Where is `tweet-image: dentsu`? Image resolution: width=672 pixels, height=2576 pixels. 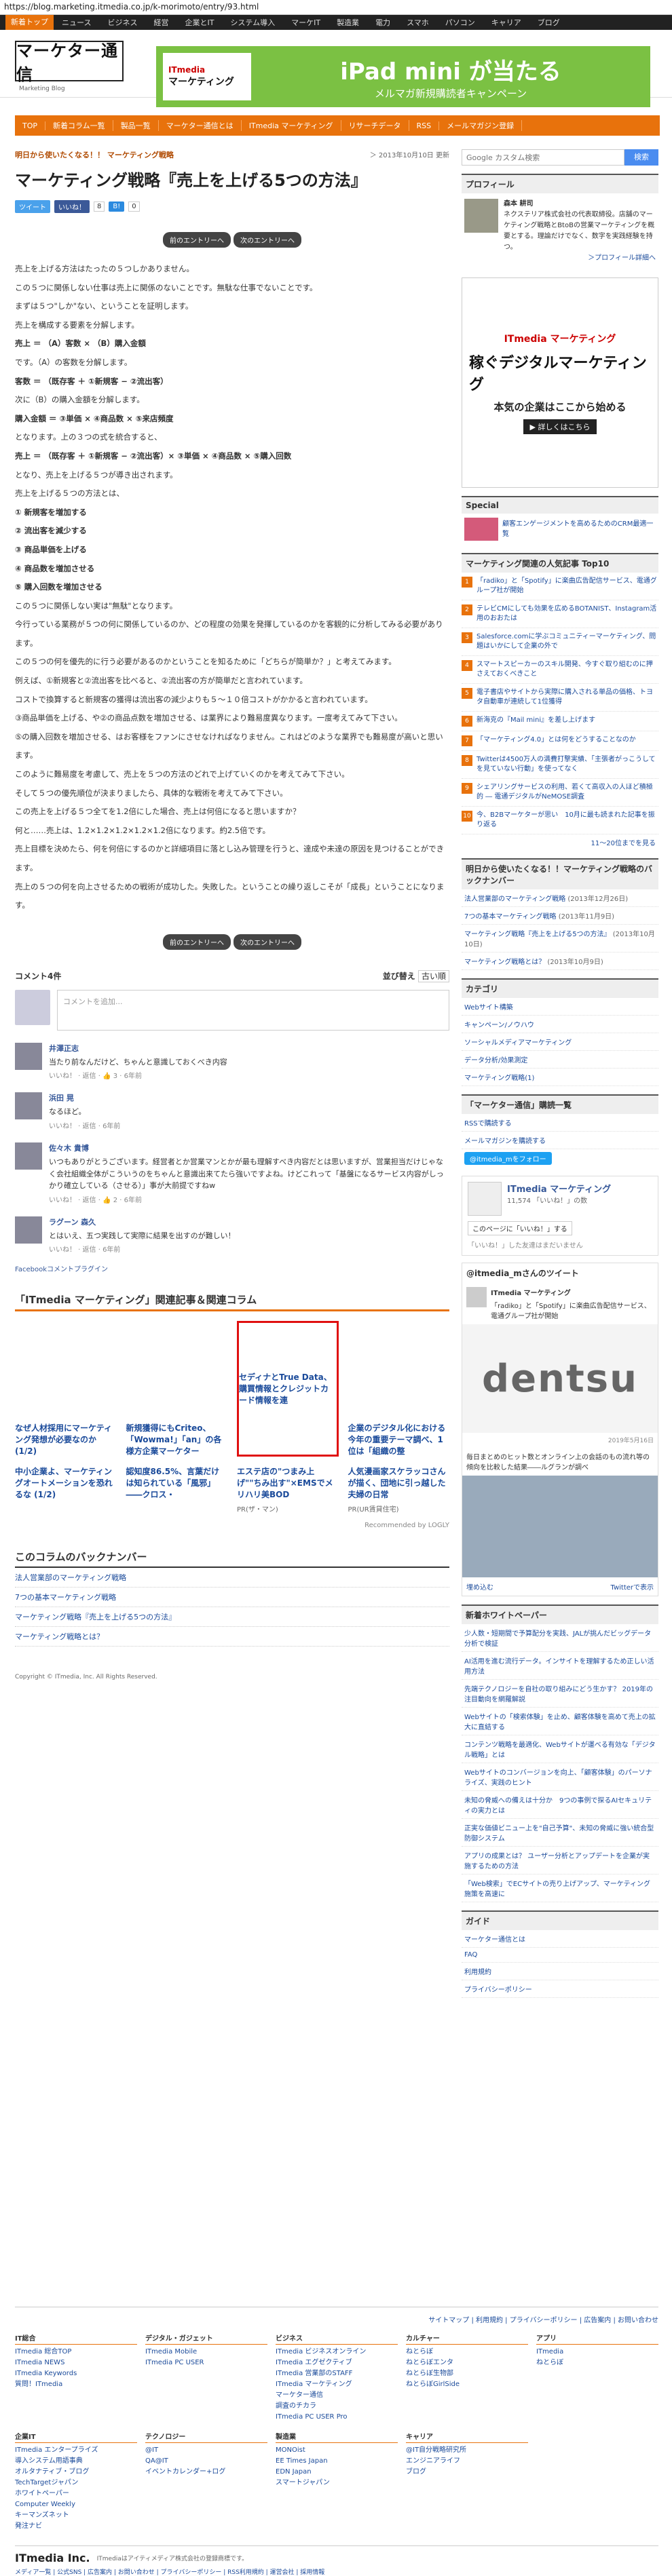
tweet-image: dentsu is located at coordinates (560, 1378).